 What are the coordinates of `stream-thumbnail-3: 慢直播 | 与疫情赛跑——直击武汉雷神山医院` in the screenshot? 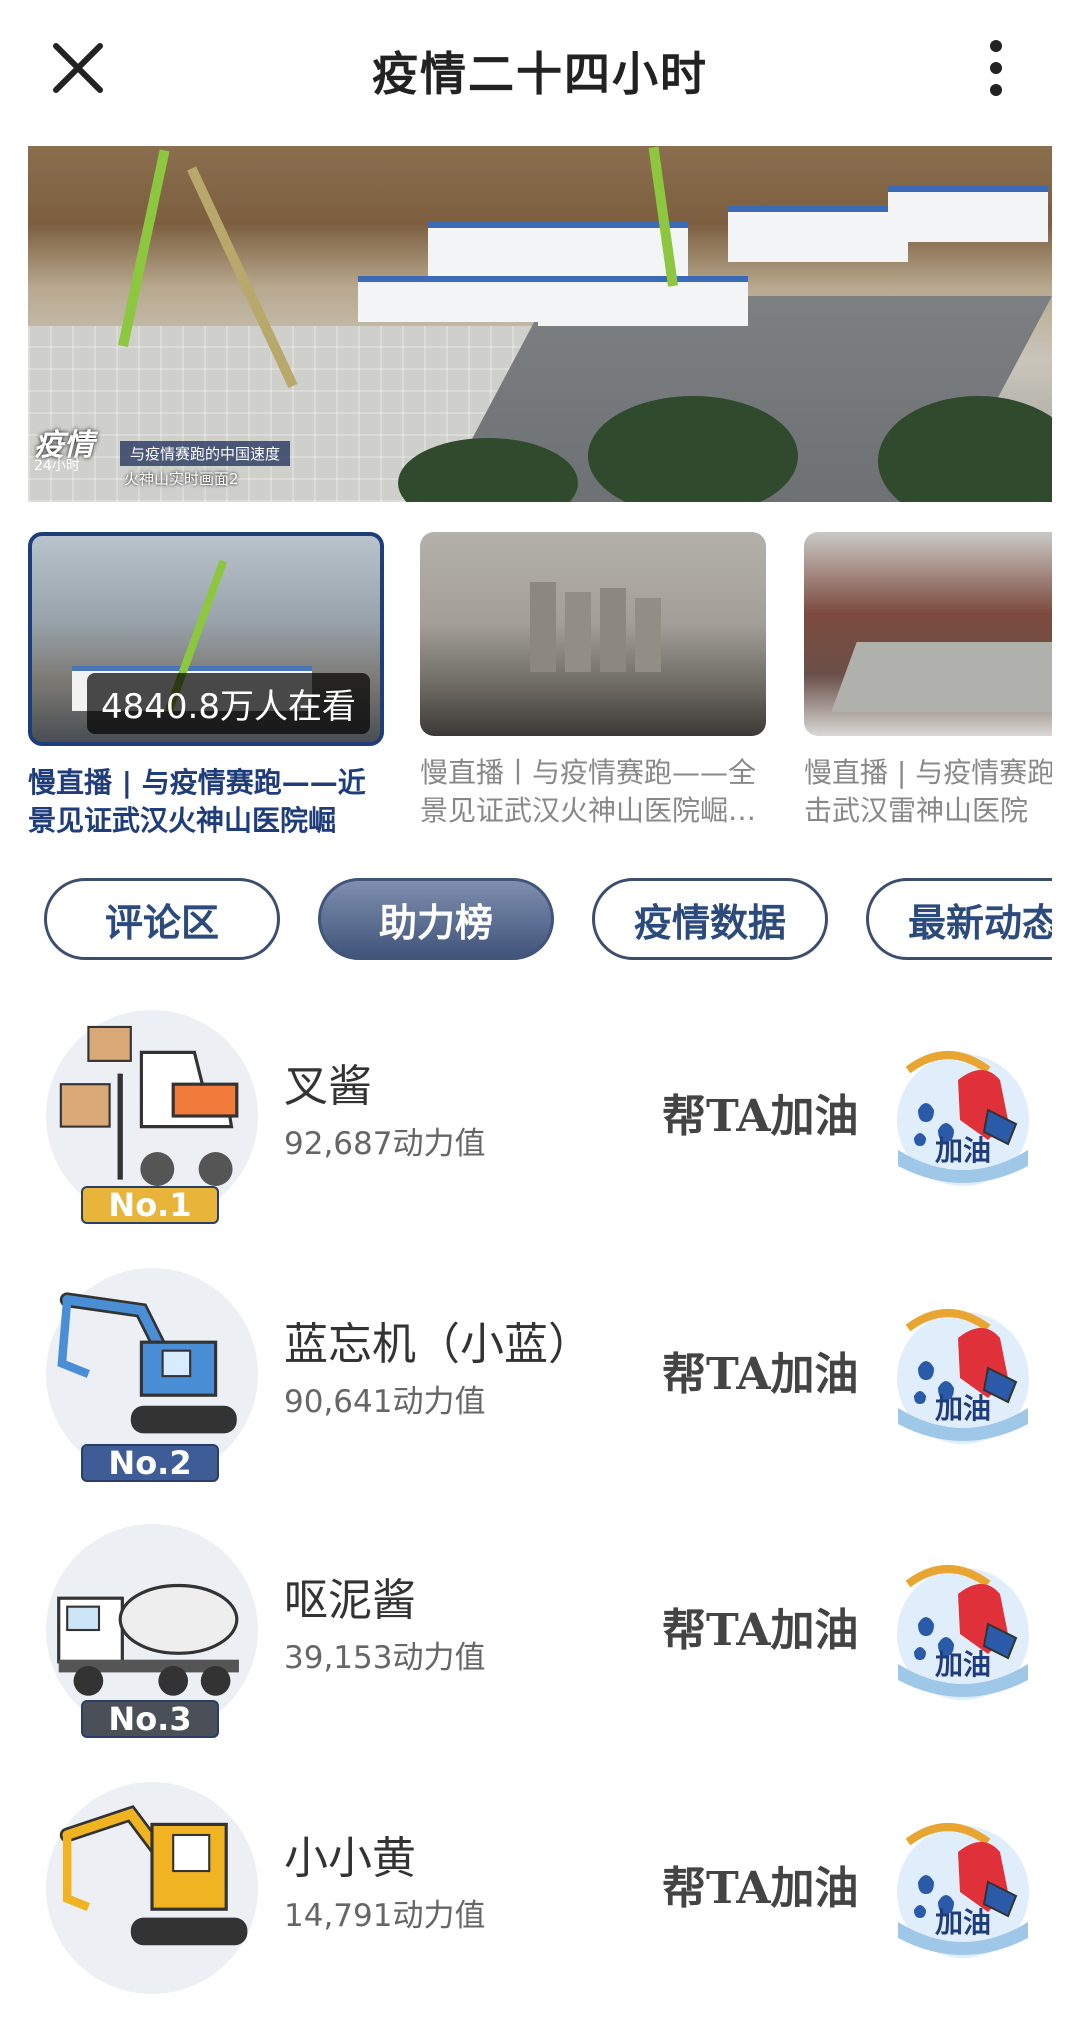 It's located at (928, 681).